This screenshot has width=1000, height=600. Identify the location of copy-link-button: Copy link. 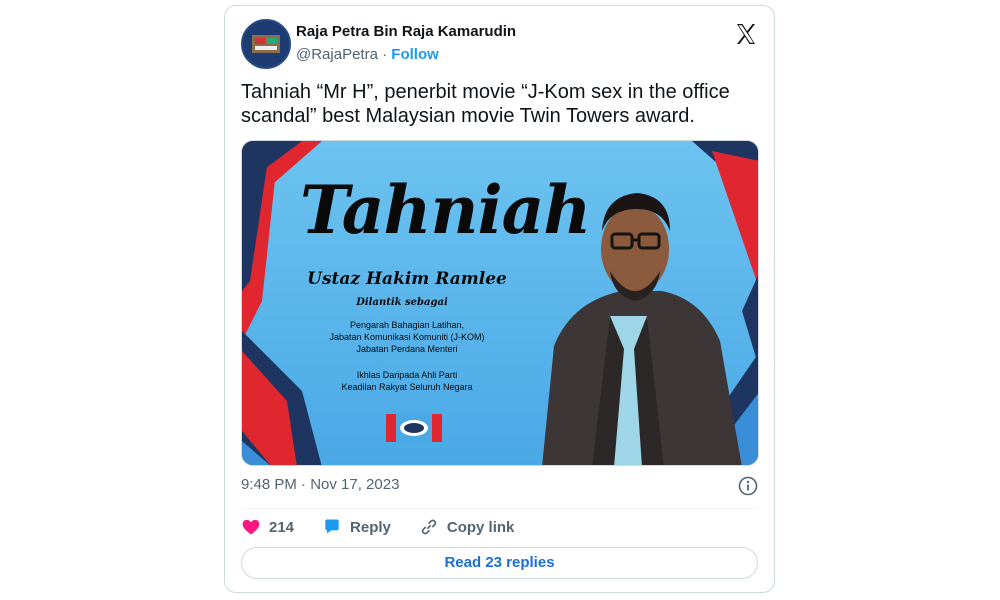
(467, 527).